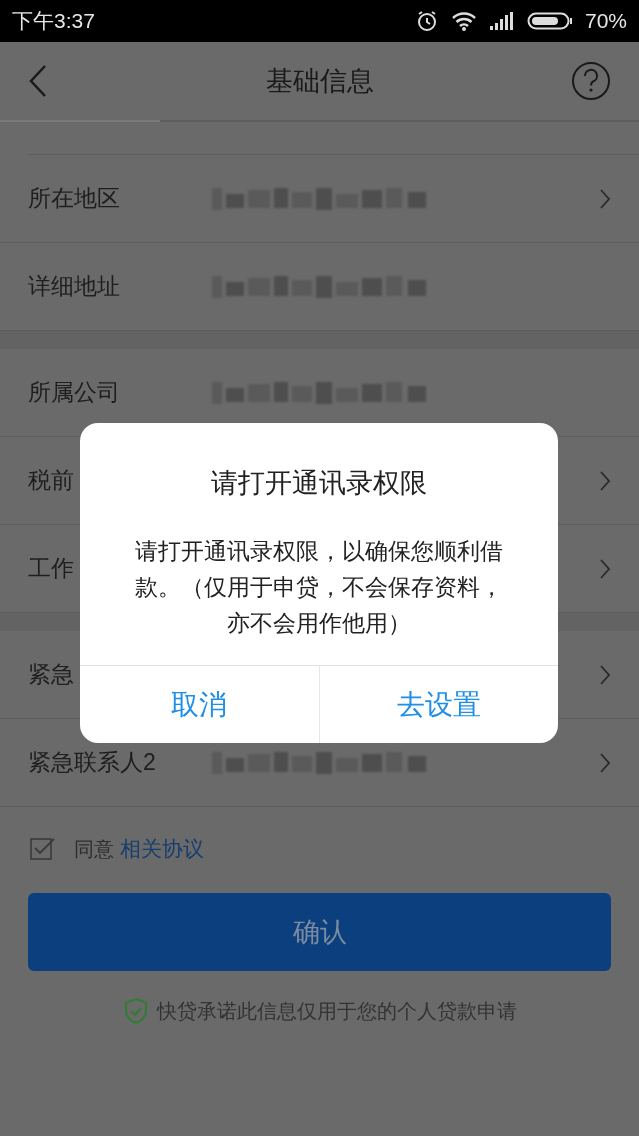 Image resolution: width=639 pixels, height=1136 pixels. I want to click on signal-icon, so click(501, 21).